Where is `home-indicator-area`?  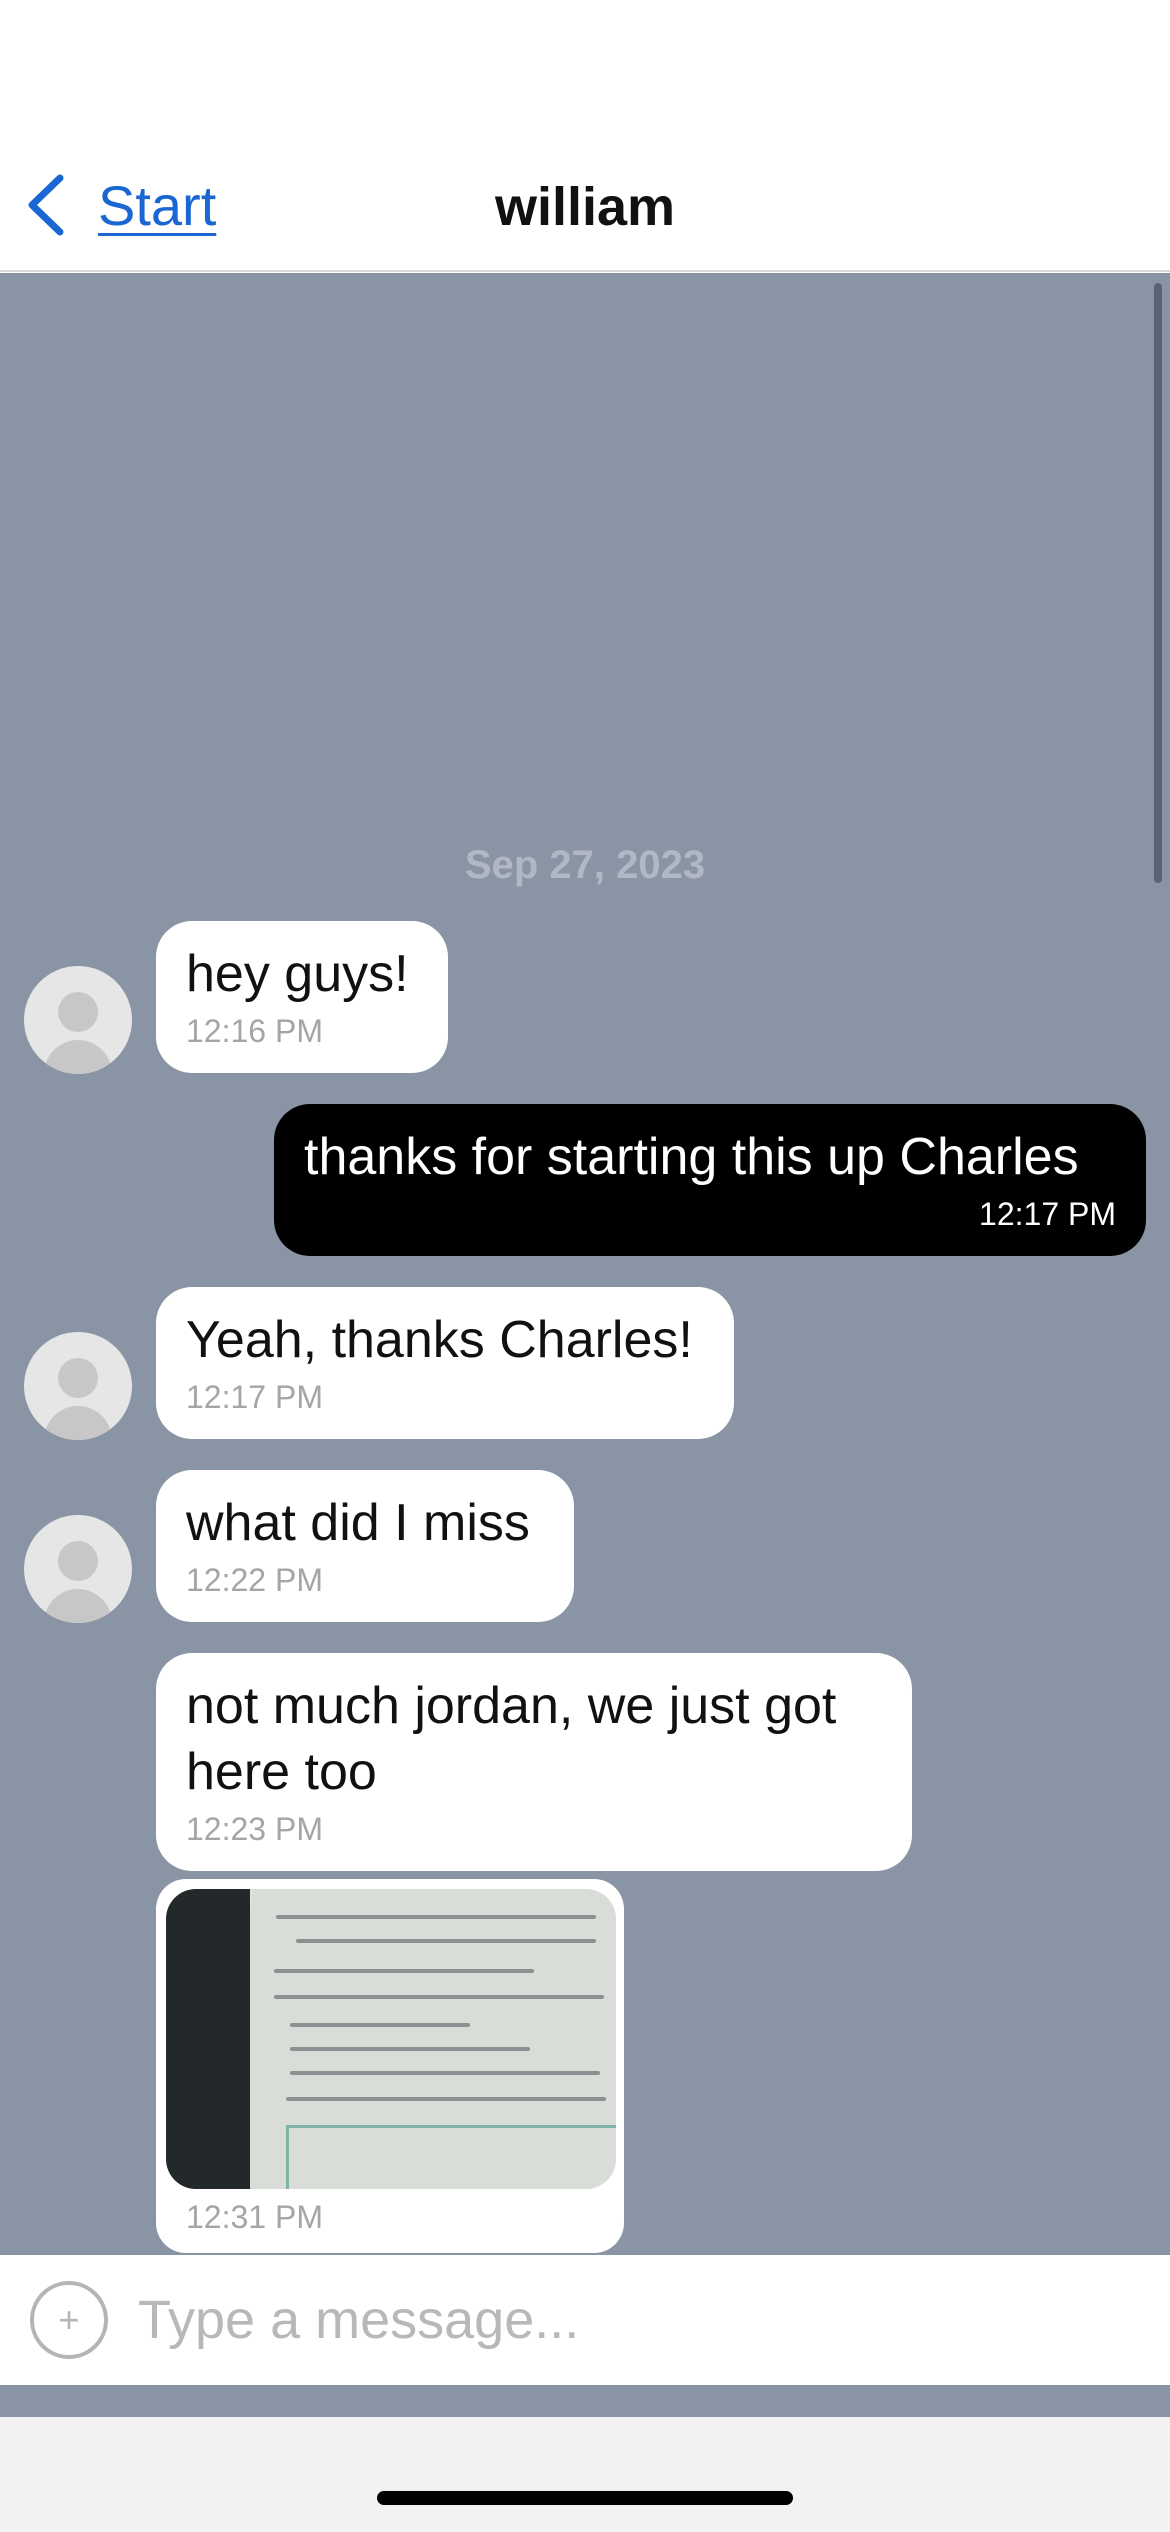
home-indicator-area is located at coordinates (585, 2474).